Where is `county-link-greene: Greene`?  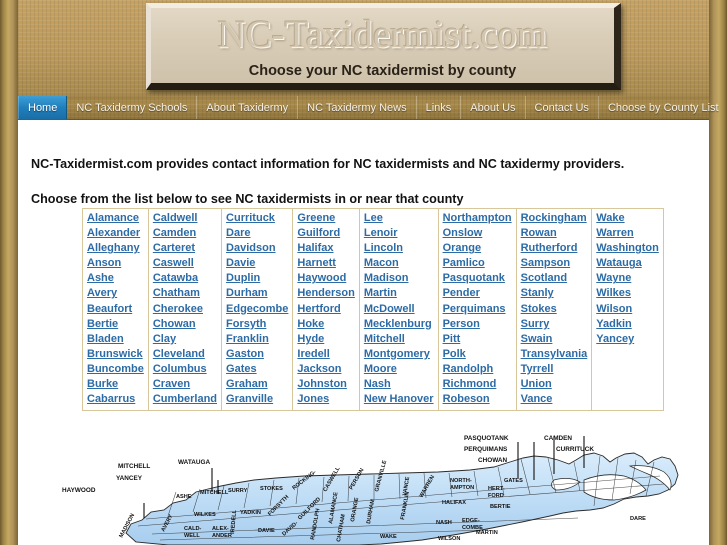
county-link-greene: Greene is located at coordinates (325, 218).